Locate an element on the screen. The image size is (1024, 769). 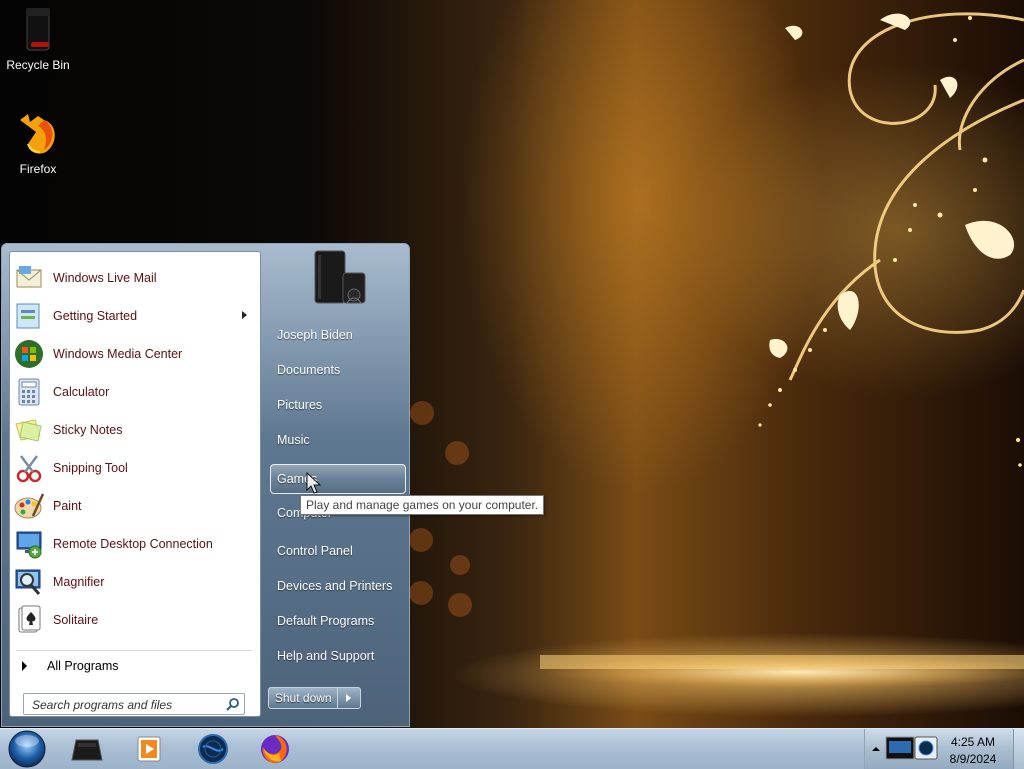
magnifier-icon is located at coordinates (28, 582).